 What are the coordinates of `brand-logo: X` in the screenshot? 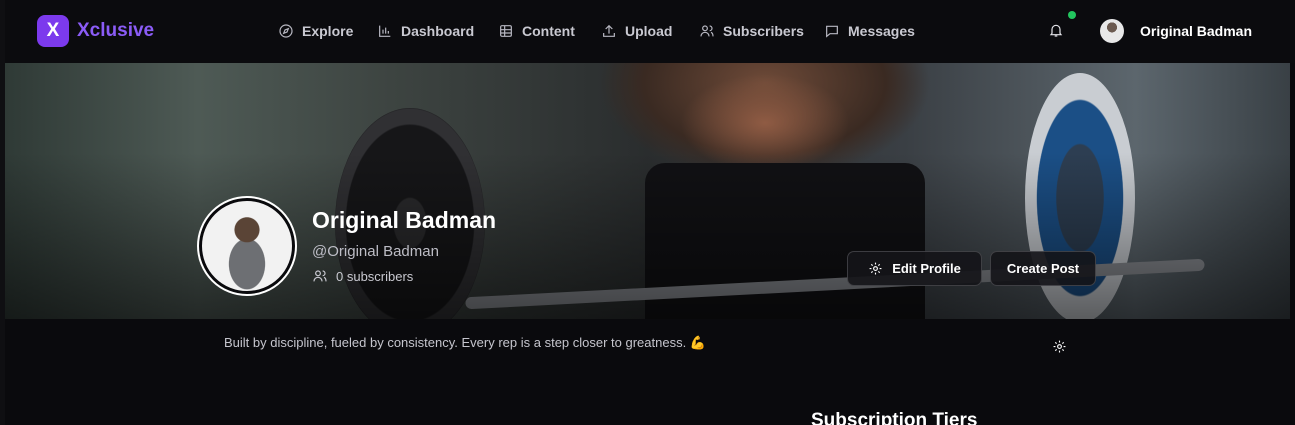 It's located at (53, 31).